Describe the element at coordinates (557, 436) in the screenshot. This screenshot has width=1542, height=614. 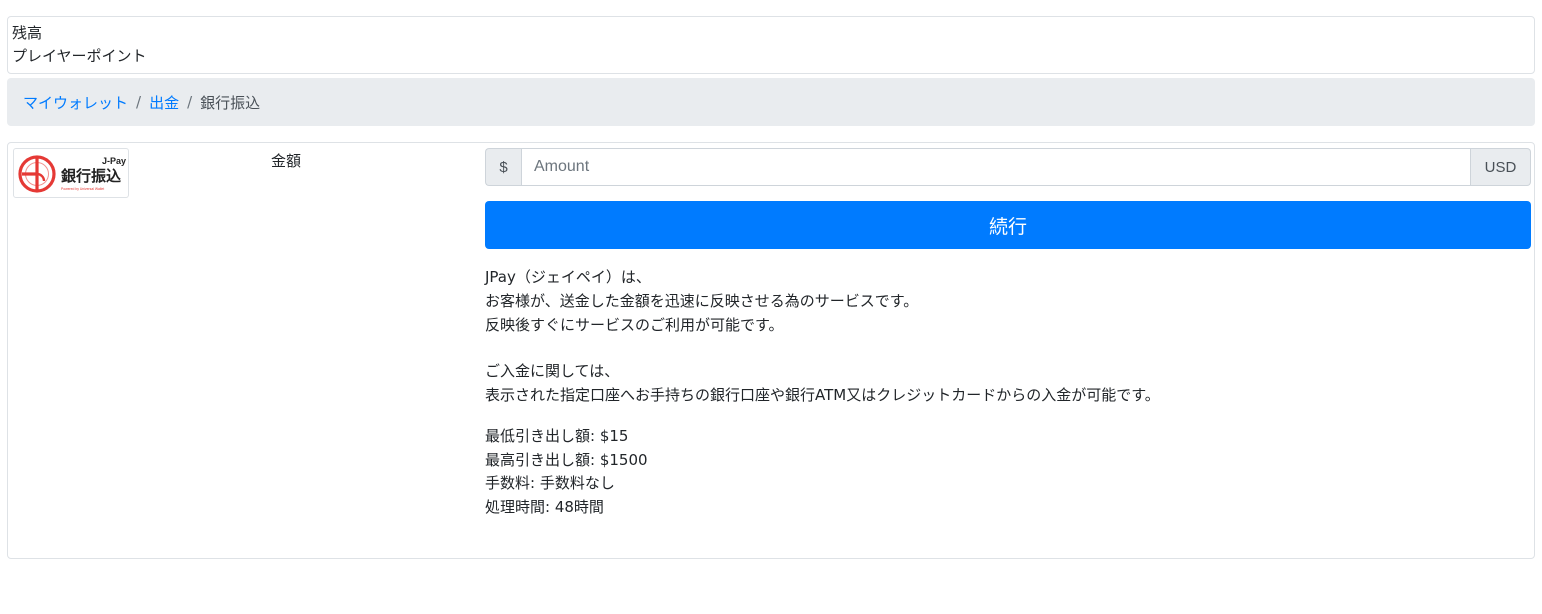
I see `min-withdrawal: 最低引き出し額: $15` at that location.